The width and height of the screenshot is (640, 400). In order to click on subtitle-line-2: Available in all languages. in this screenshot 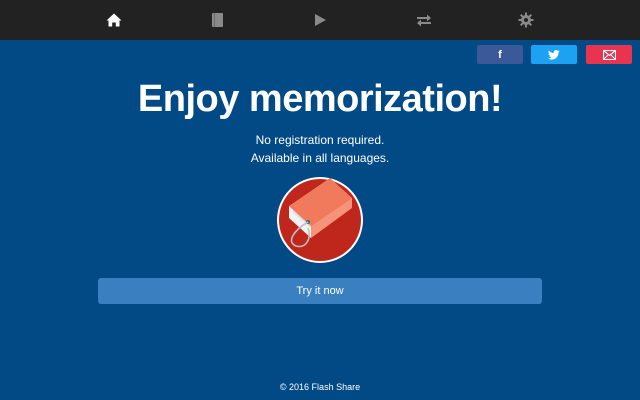, I will do `click(320, 158)`.